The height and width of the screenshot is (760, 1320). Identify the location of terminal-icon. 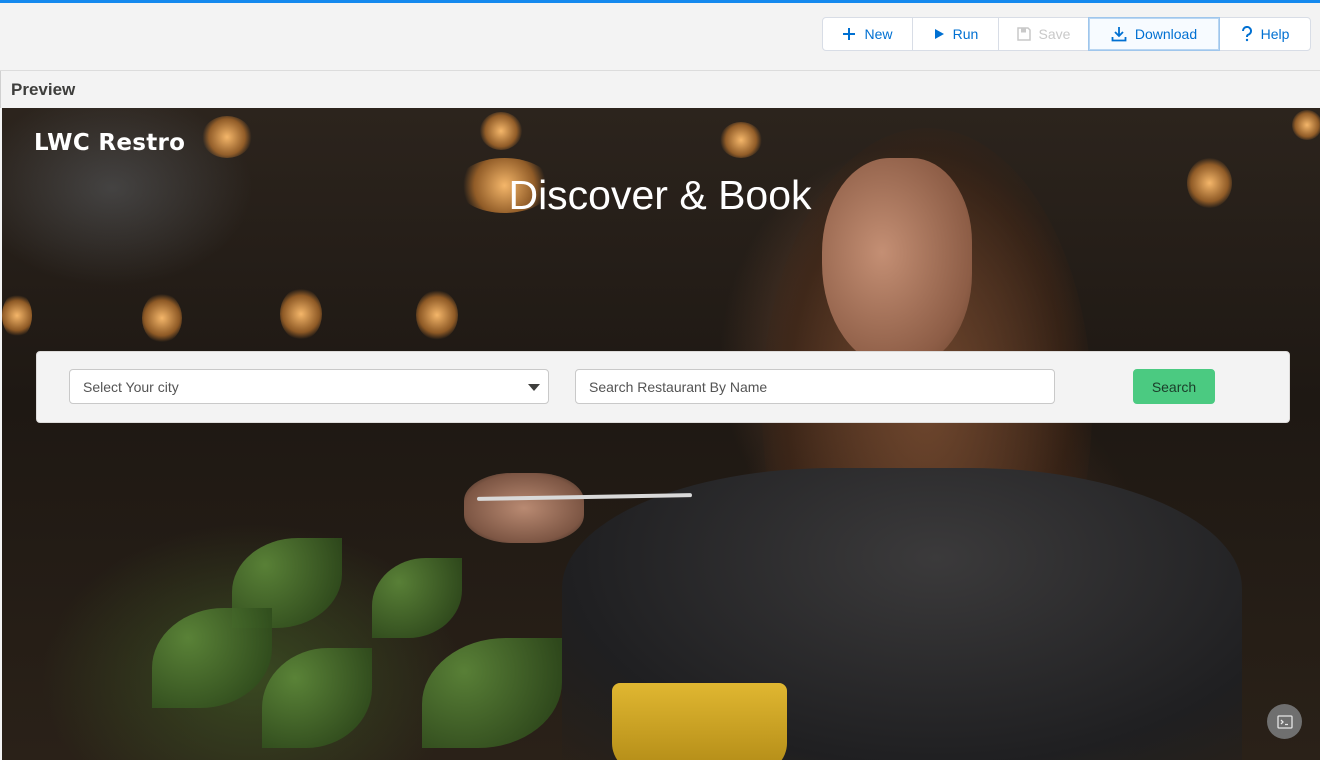
(1284, 721).